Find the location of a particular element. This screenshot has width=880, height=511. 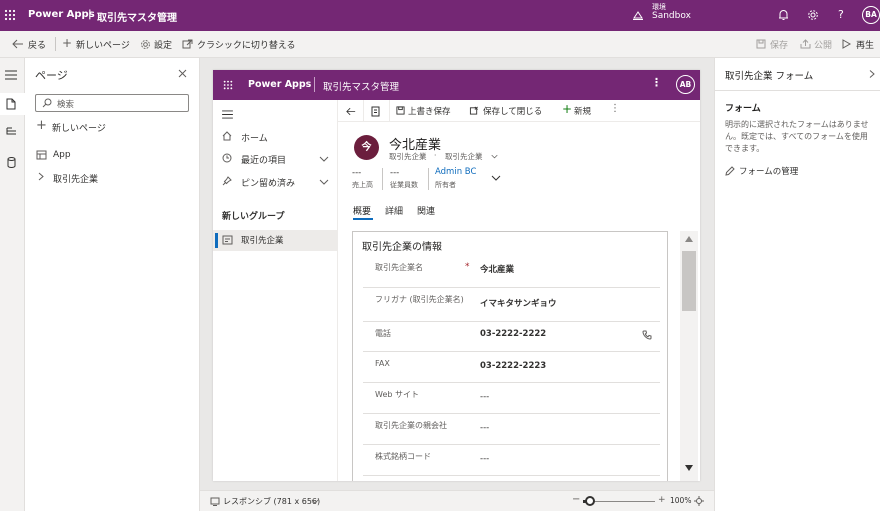

switch-classic-button: クラシックに切り替える is located at coordinates (246, 44).